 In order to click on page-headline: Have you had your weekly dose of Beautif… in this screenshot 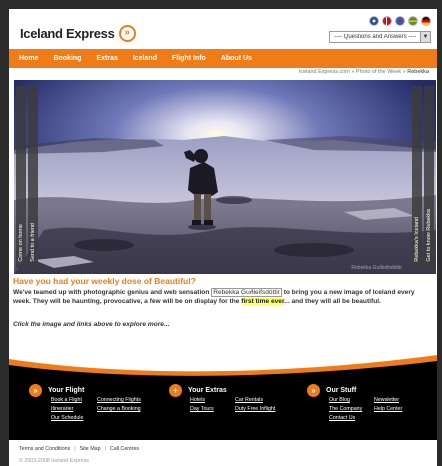, I will do `click(104, 281)`.